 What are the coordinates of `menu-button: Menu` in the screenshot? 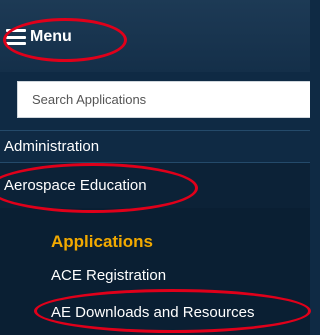 It's located at (39, 37).